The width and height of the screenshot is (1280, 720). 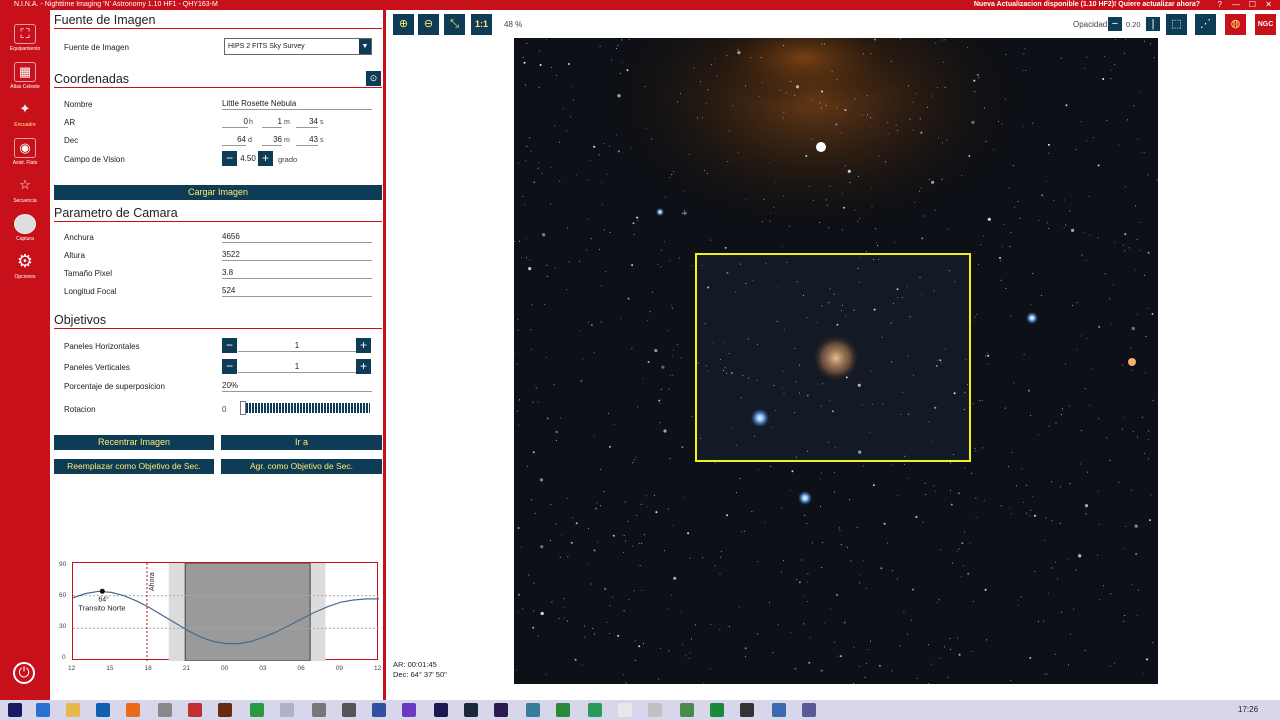 I want to click on dec-seconds-field: 43, so click(x=307, y=140).